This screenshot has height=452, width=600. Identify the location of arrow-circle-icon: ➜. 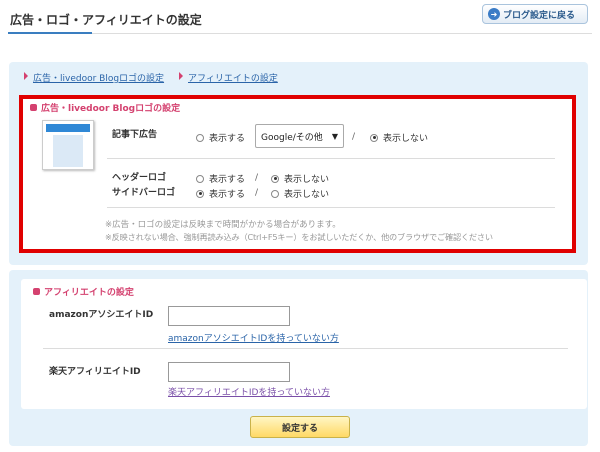
(494, 14).